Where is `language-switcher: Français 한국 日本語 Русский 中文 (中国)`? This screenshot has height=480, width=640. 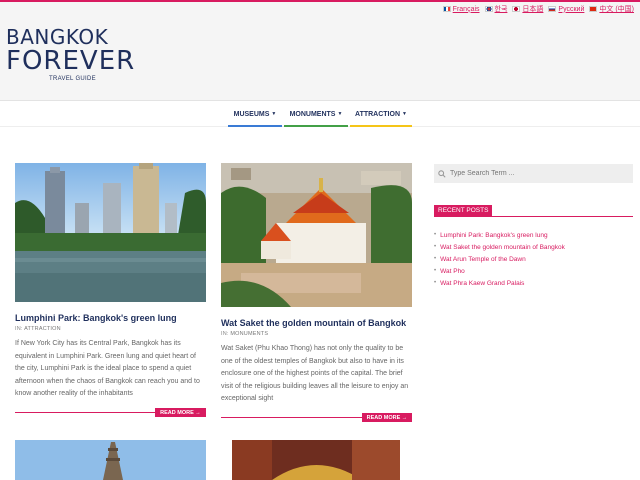
language-switcher: Français 한국 日本語 Русский 中文 (中国) is located at coordinates (538, 9).